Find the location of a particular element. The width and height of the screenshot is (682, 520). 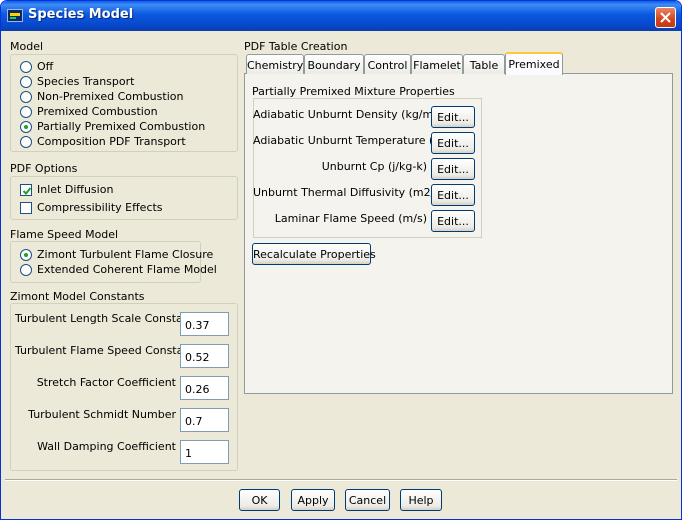

laminar-flame-speed-label: Laminar Flame Speed (m/s) is located at coordinates (350, 218).